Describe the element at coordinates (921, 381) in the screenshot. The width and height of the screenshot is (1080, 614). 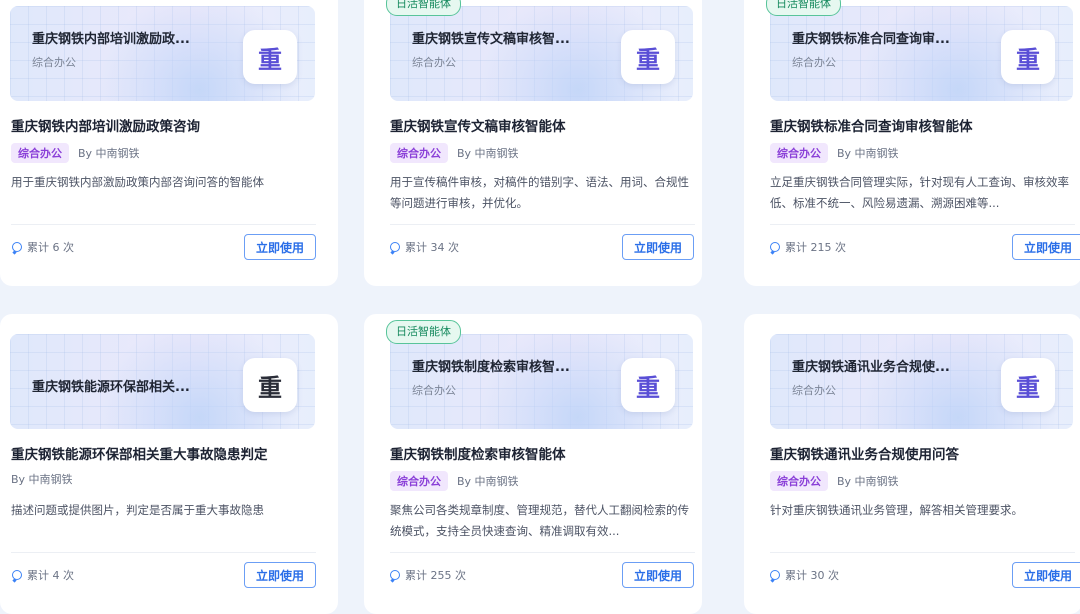
I see `card-banner: 重庆钢铁通讯业务合规使... 综合办公 重` at that location.